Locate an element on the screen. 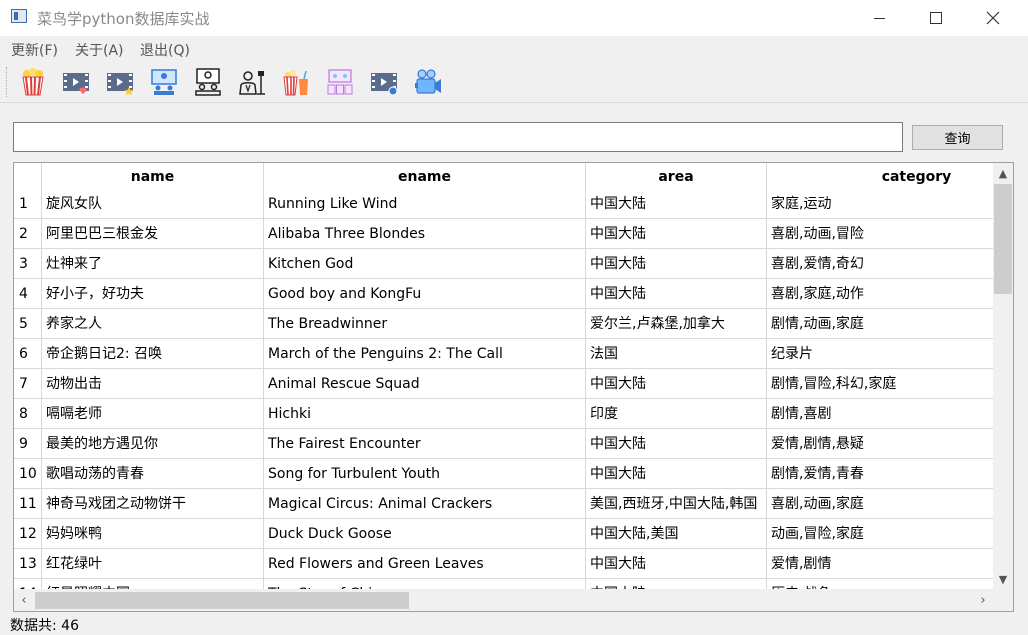 This screenshot has width=1028, height=635. cell-name: 妈妈咪鸭 is located at coordinates (153, 534).